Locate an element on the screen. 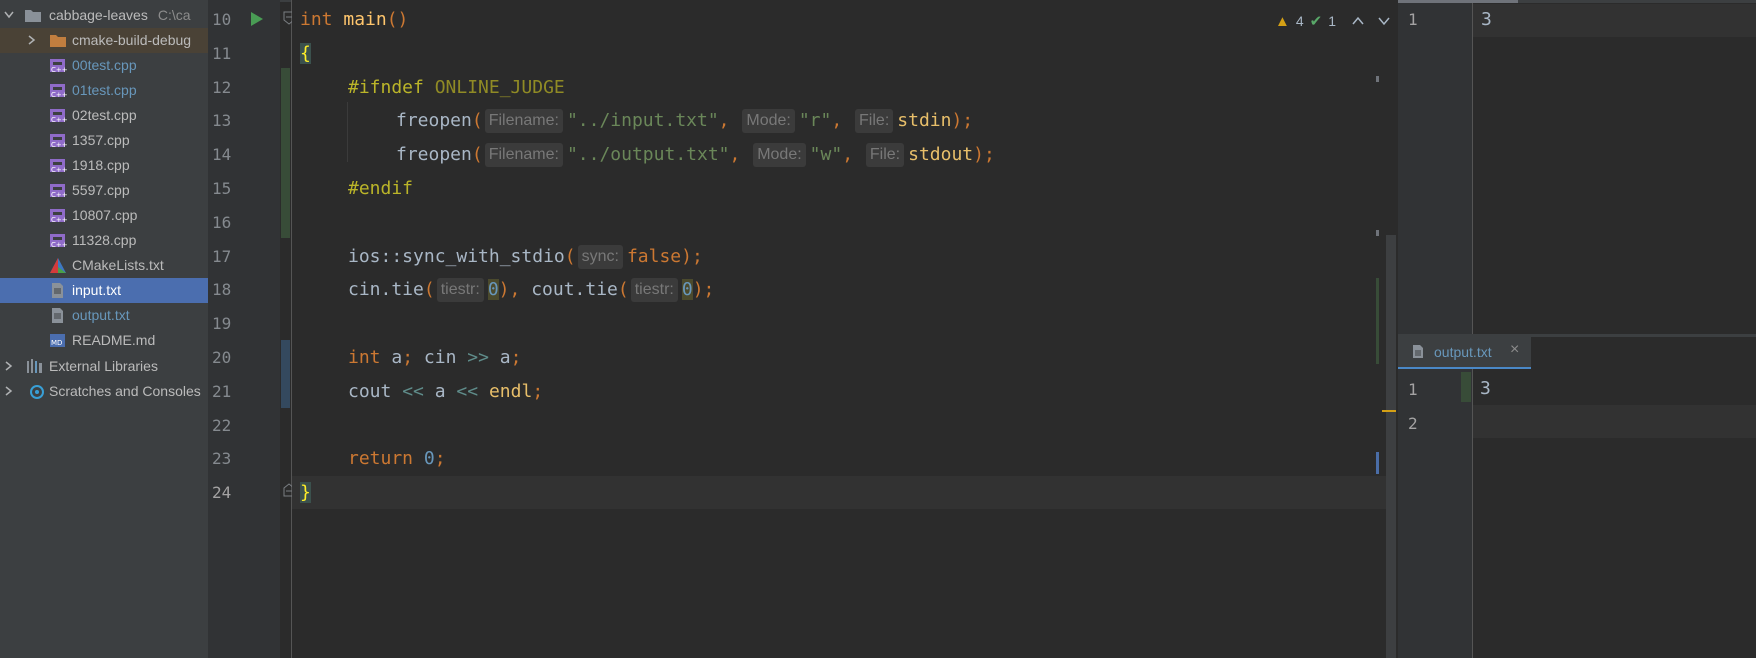  tree-item: C++ 00test.cpp is located at coordinates (104, 65).